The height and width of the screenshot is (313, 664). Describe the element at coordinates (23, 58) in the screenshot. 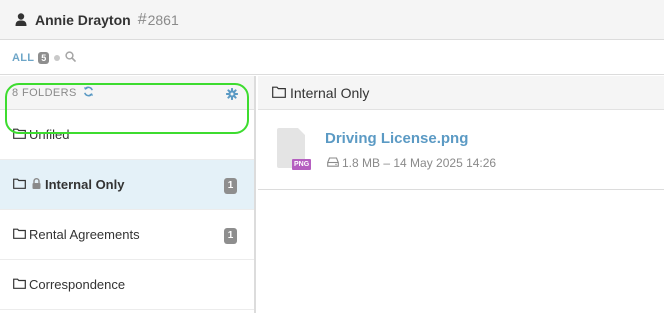

I see `filter-all-tab: ALL` at that location.